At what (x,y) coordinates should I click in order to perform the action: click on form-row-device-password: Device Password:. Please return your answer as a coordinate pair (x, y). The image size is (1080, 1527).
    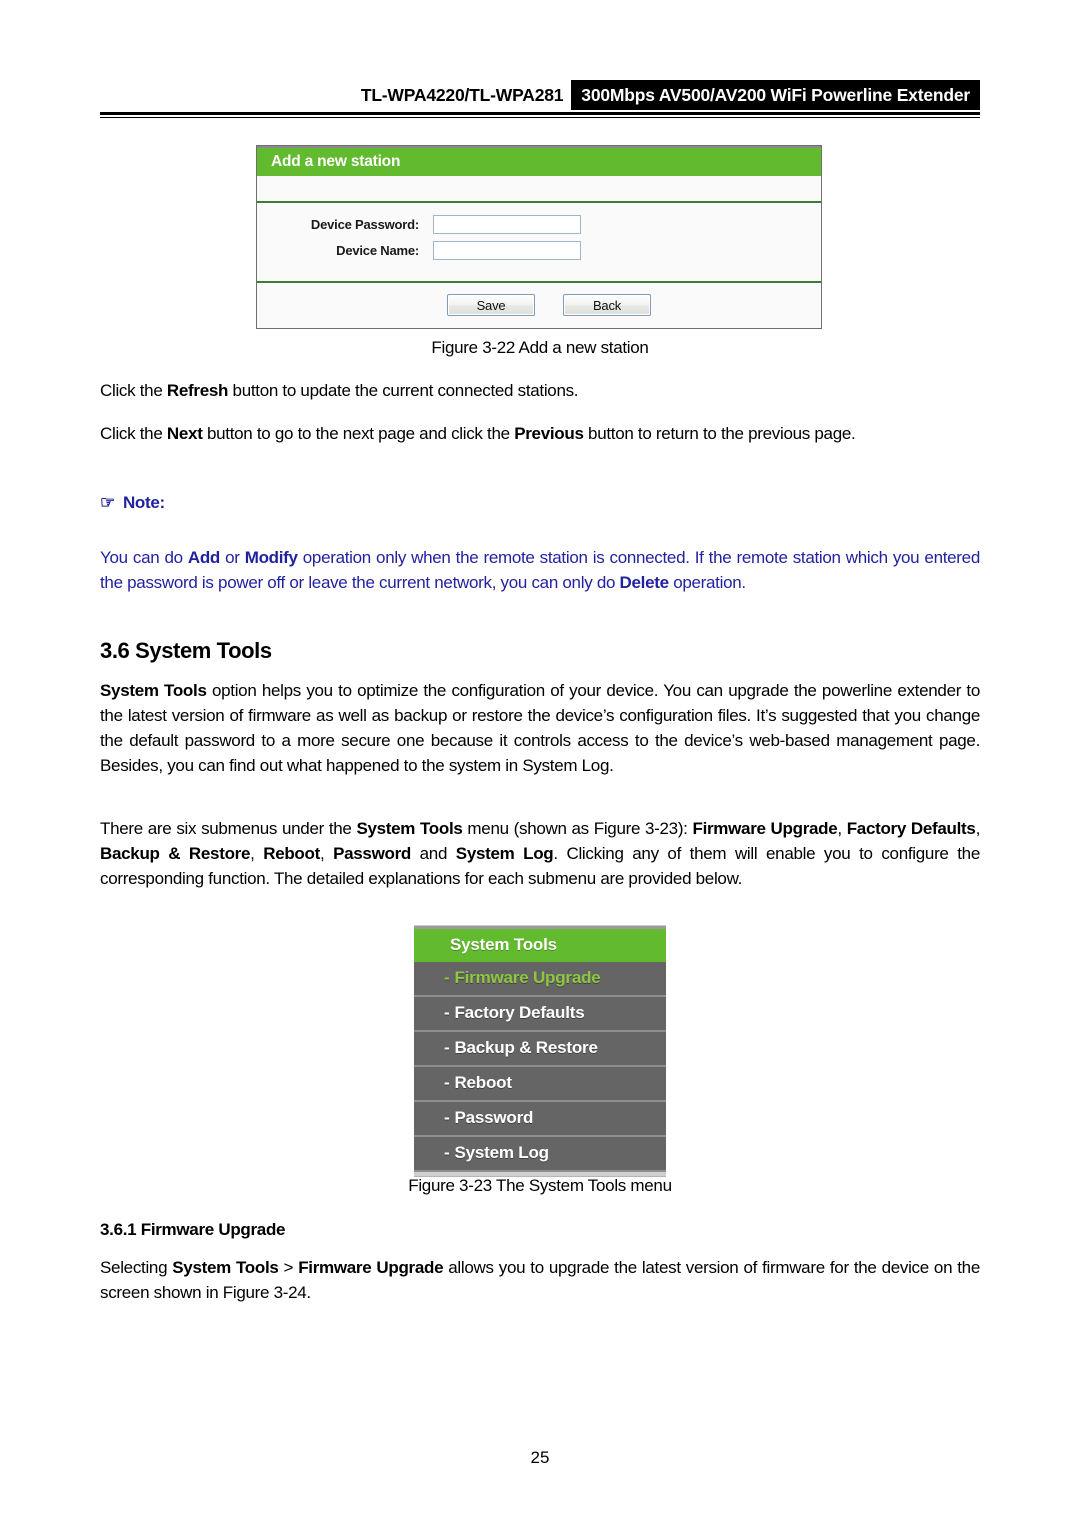
    Looking at the image, I should click on (539, 225).